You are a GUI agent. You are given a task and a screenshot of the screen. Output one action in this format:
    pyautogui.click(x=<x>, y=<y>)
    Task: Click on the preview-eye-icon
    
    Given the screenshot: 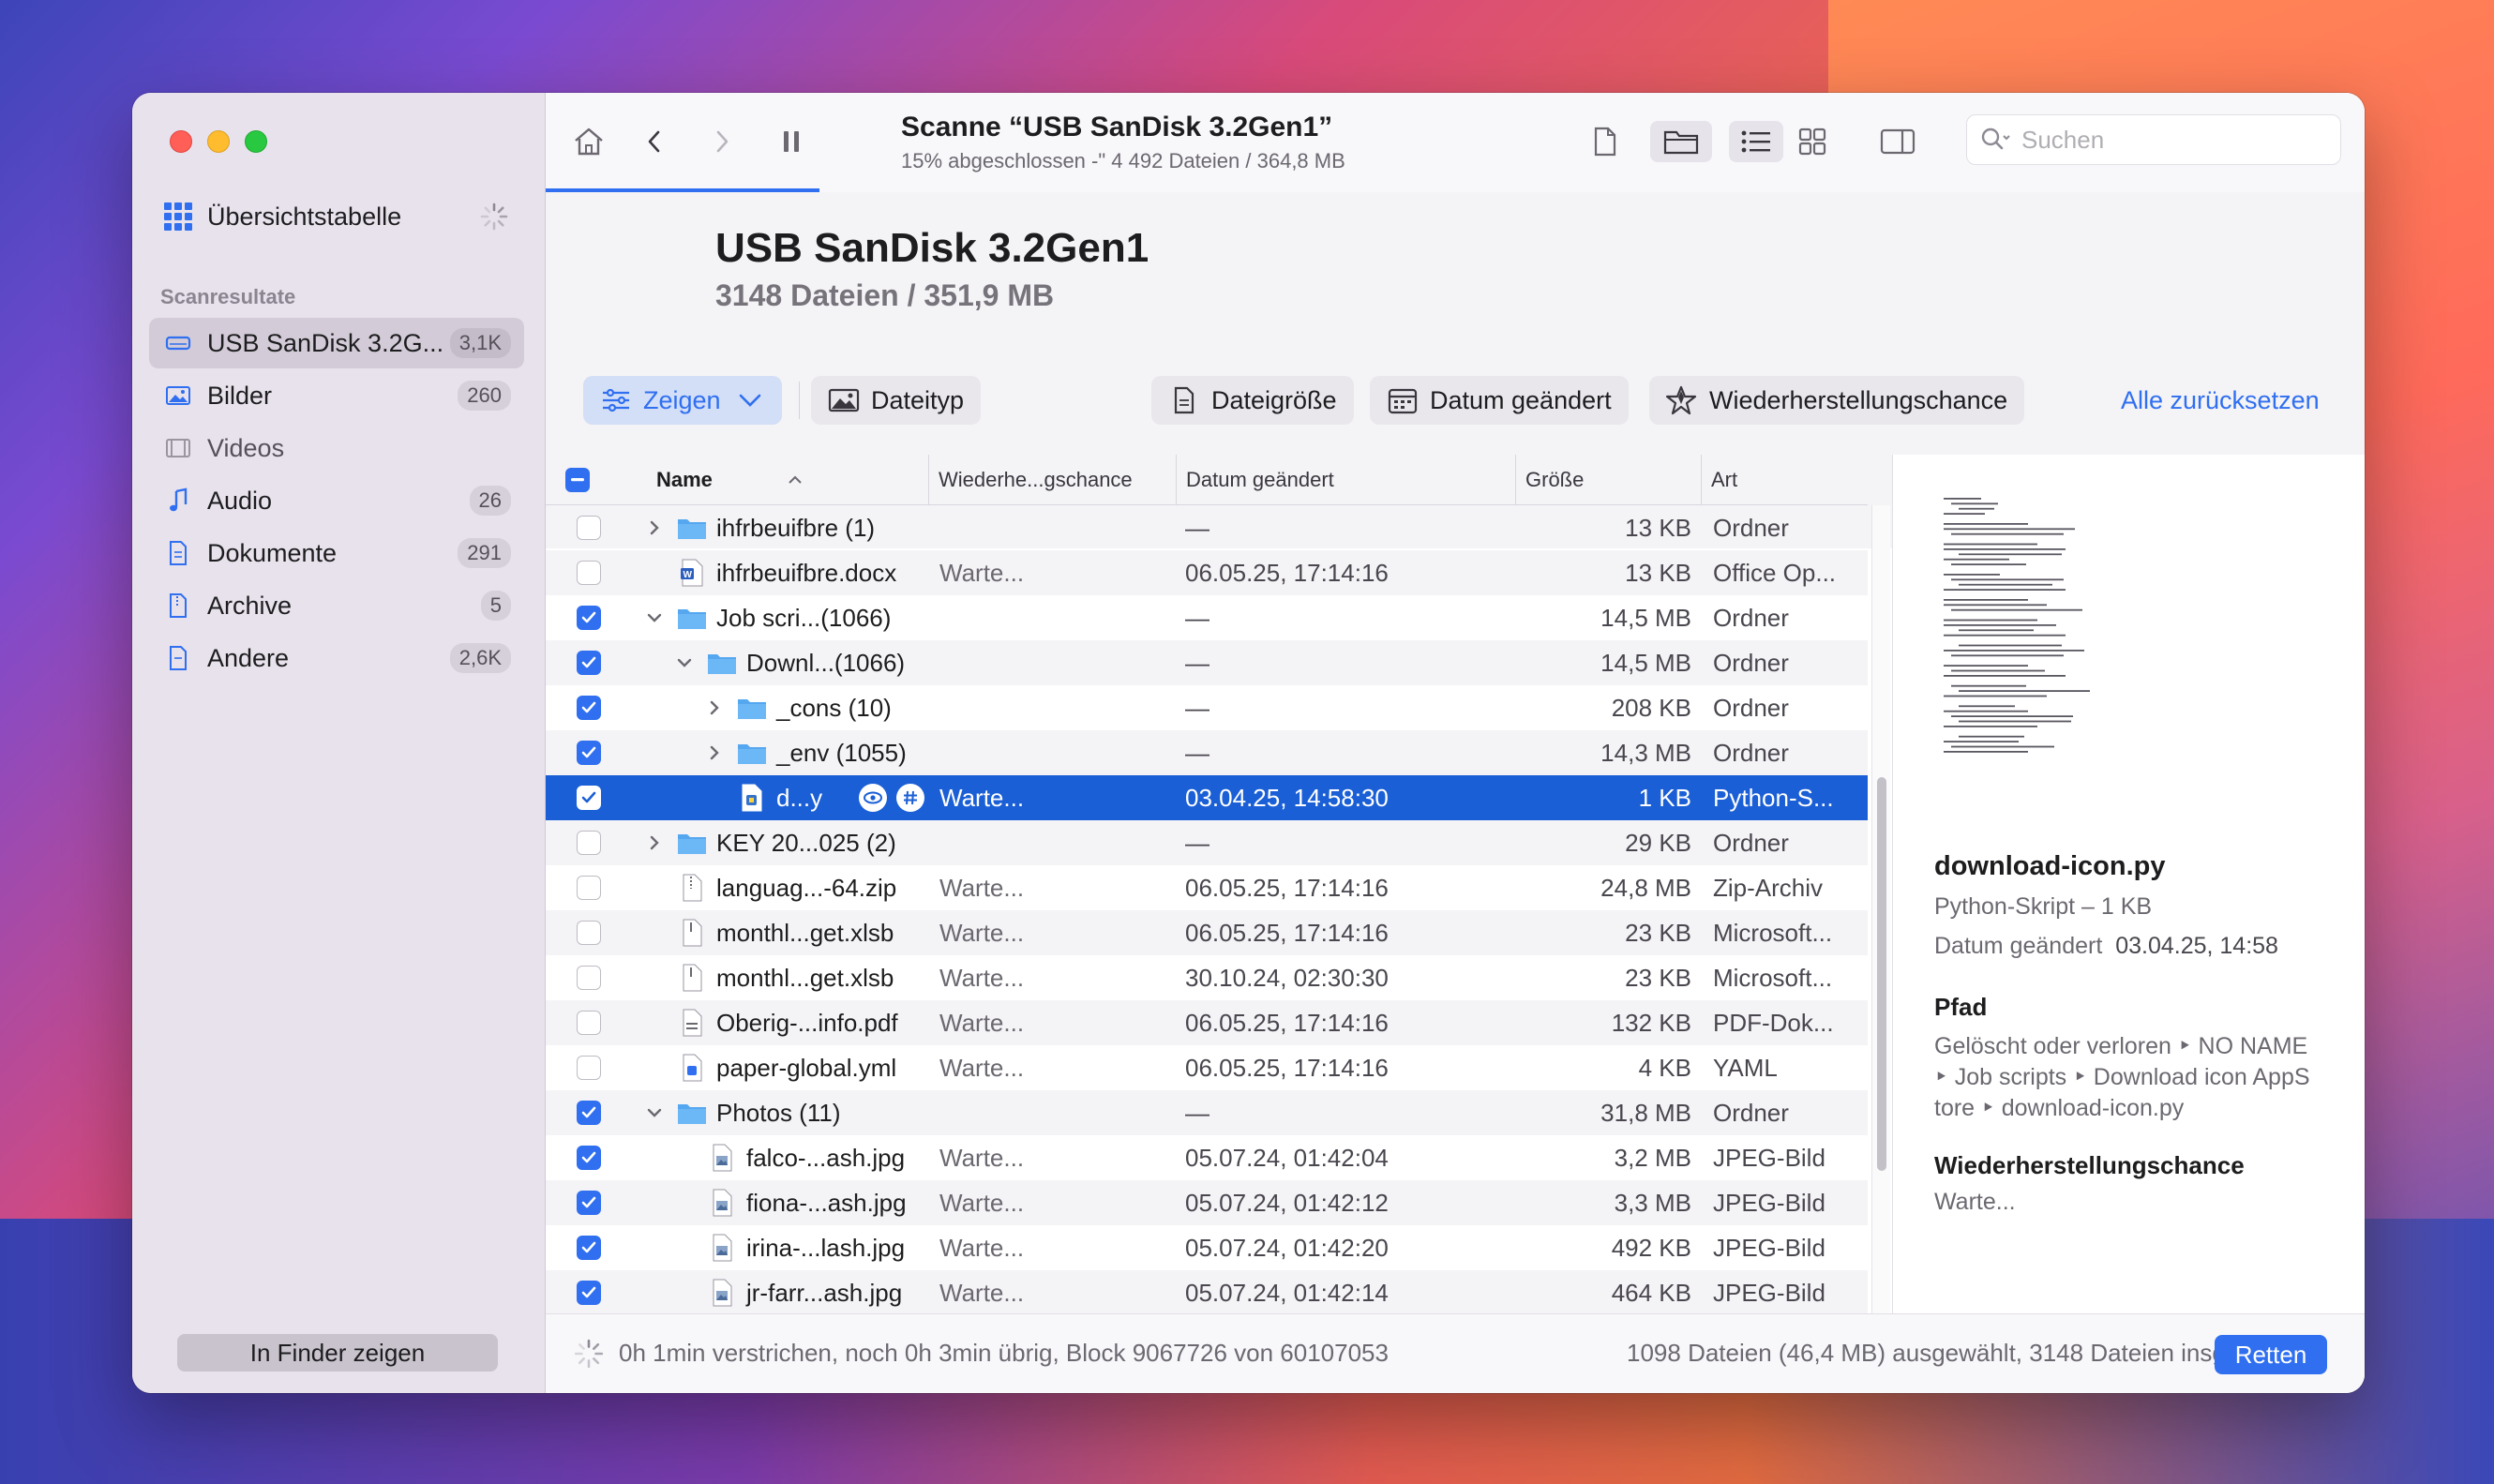 What is the action you would take?
    pyautogui.click(x=873, y=798)
    